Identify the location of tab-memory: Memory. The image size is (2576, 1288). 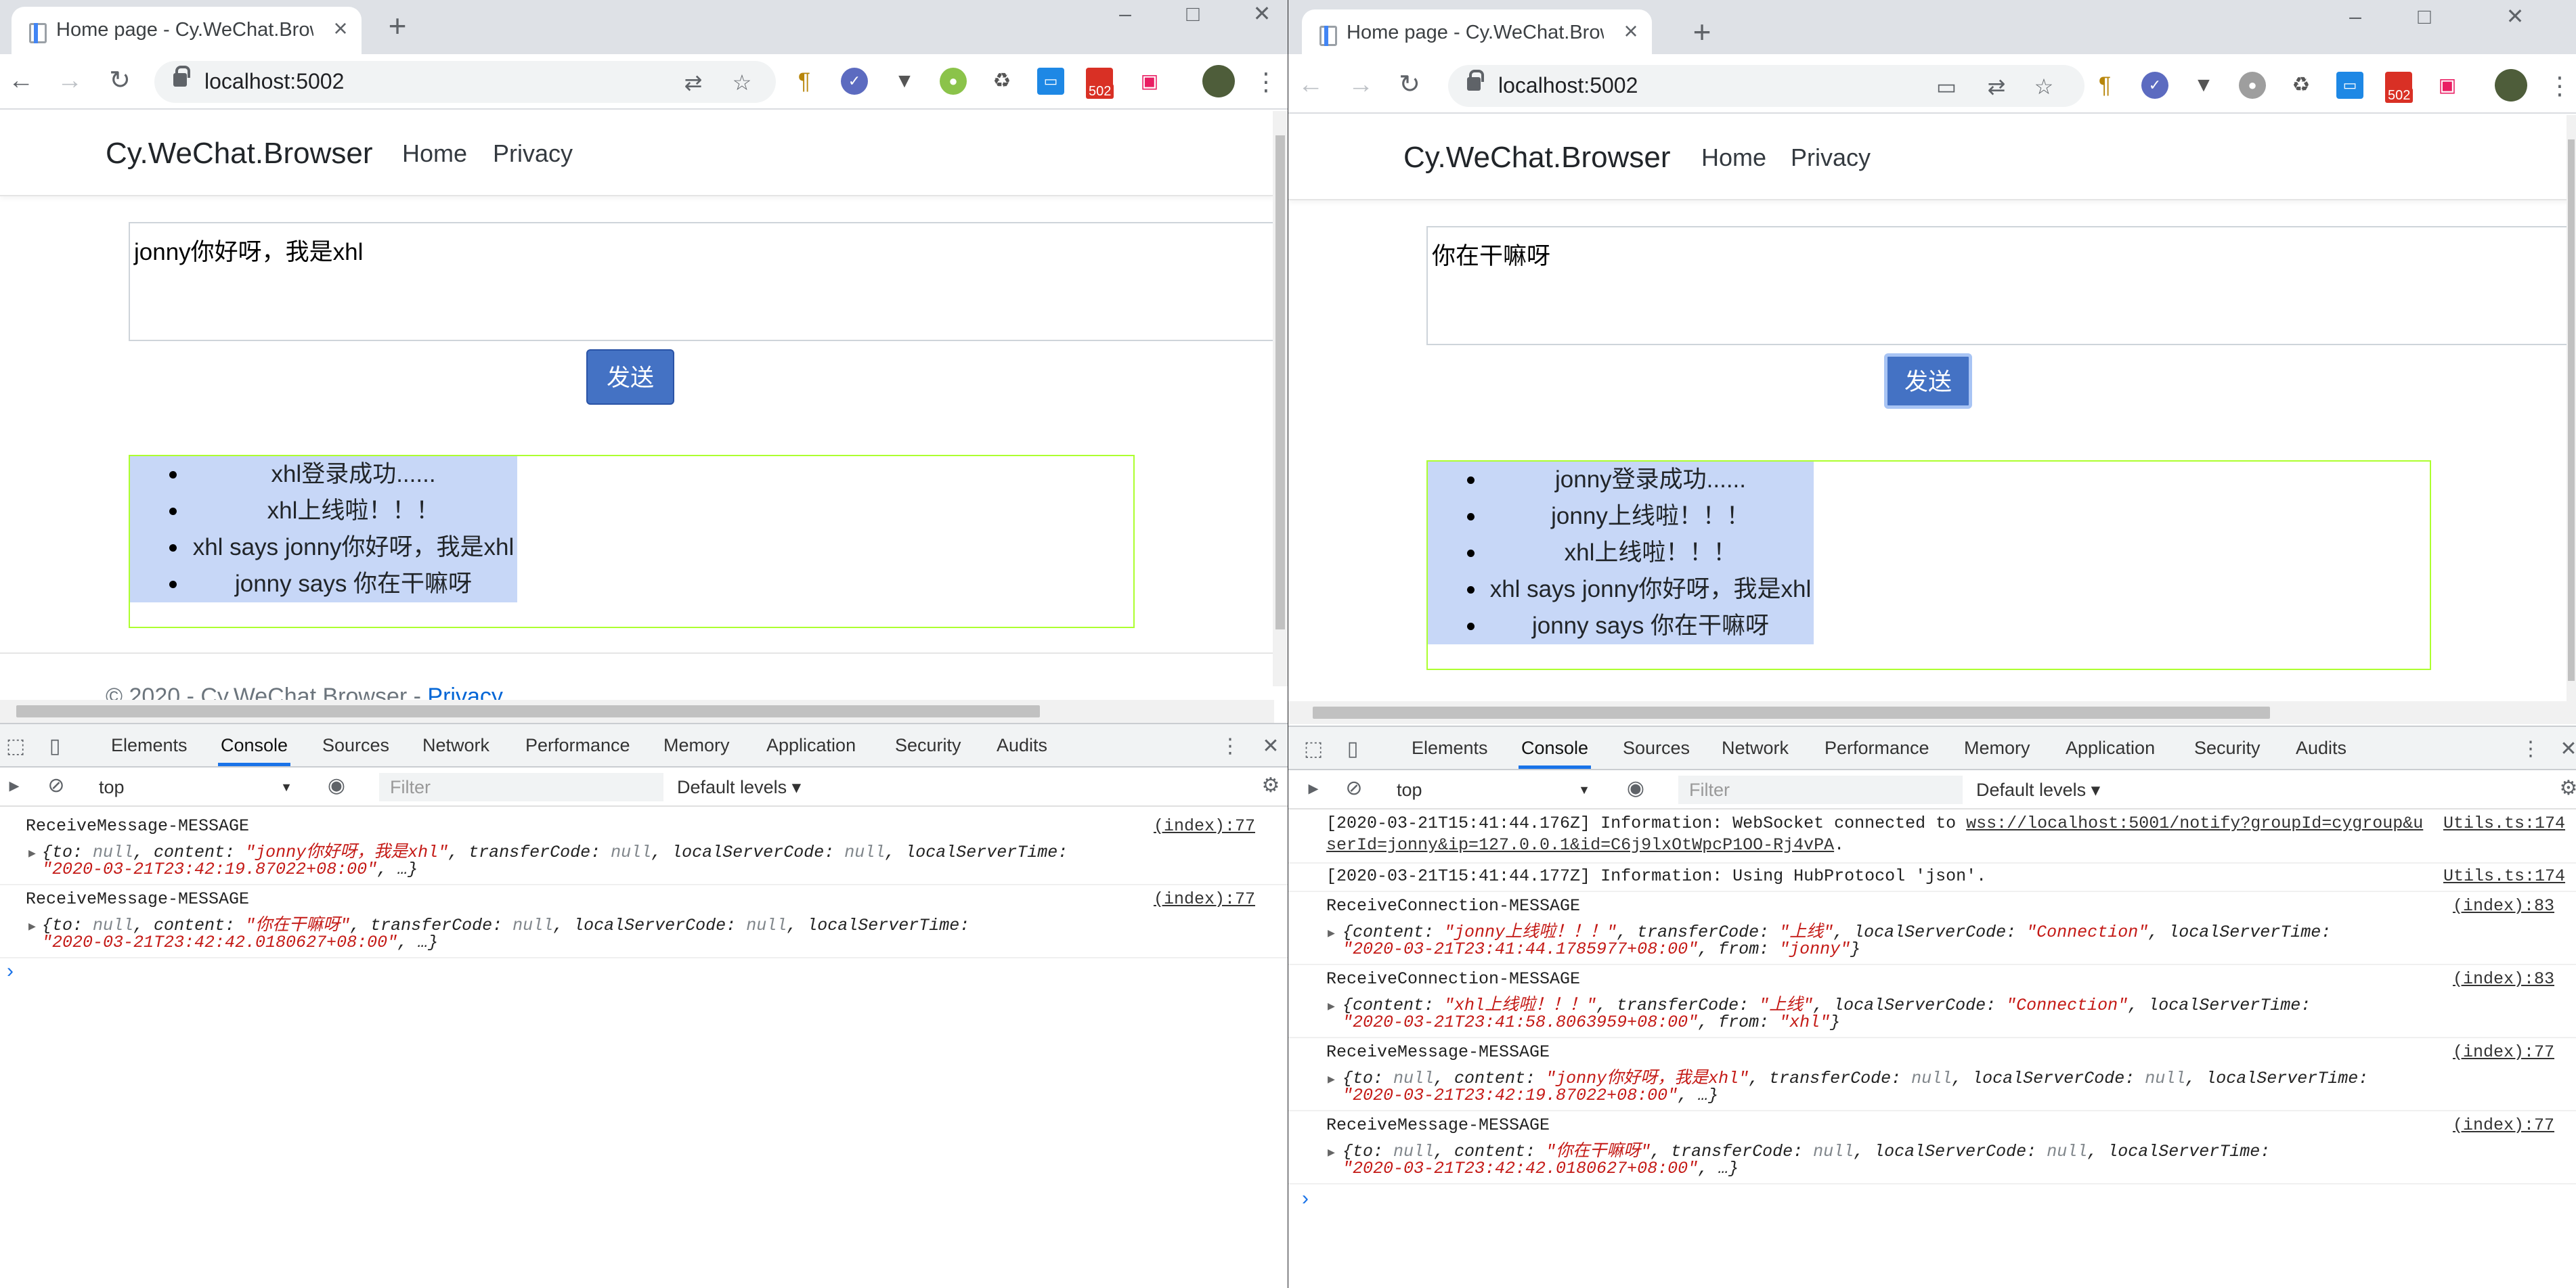
(1997, 748).